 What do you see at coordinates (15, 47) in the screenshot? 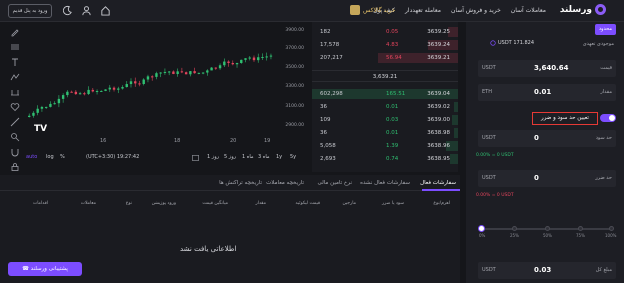
I see `fib-icon` at bounding box center [15, 47].